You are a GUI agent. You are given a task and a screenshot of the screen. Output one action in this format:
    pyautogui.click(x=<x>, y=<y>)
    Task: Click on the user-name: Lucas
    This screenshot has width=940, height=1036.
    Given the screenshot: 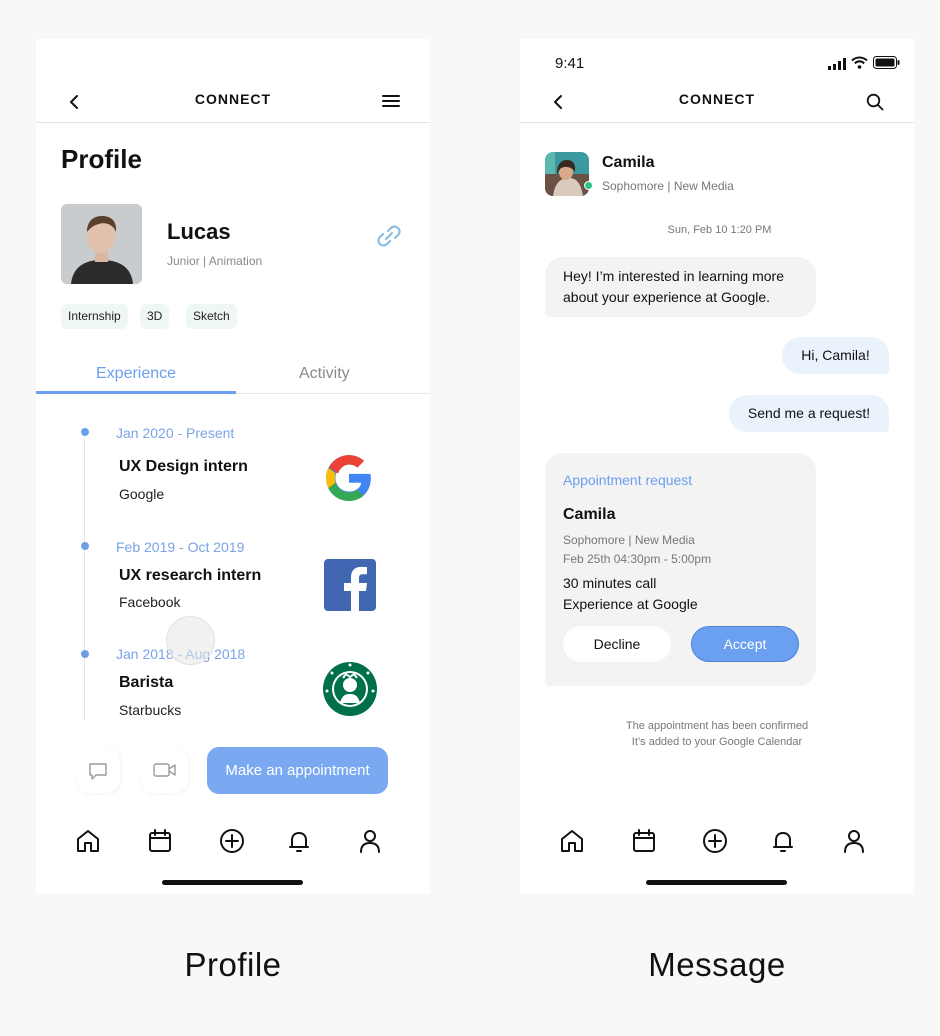 What is the action you would take?
    pyautogui.click(x=199, y=231)
    